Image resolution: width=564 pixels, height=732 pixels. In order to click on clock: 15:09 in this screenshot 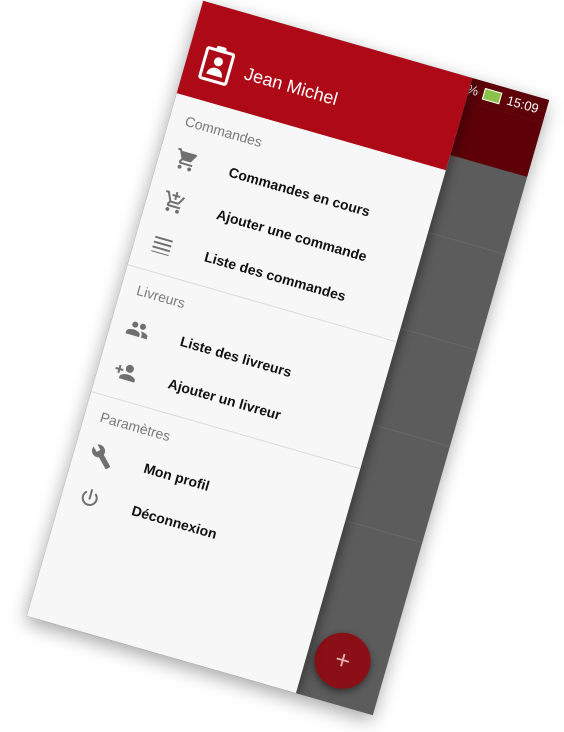, I will do `click(523, 104)`.